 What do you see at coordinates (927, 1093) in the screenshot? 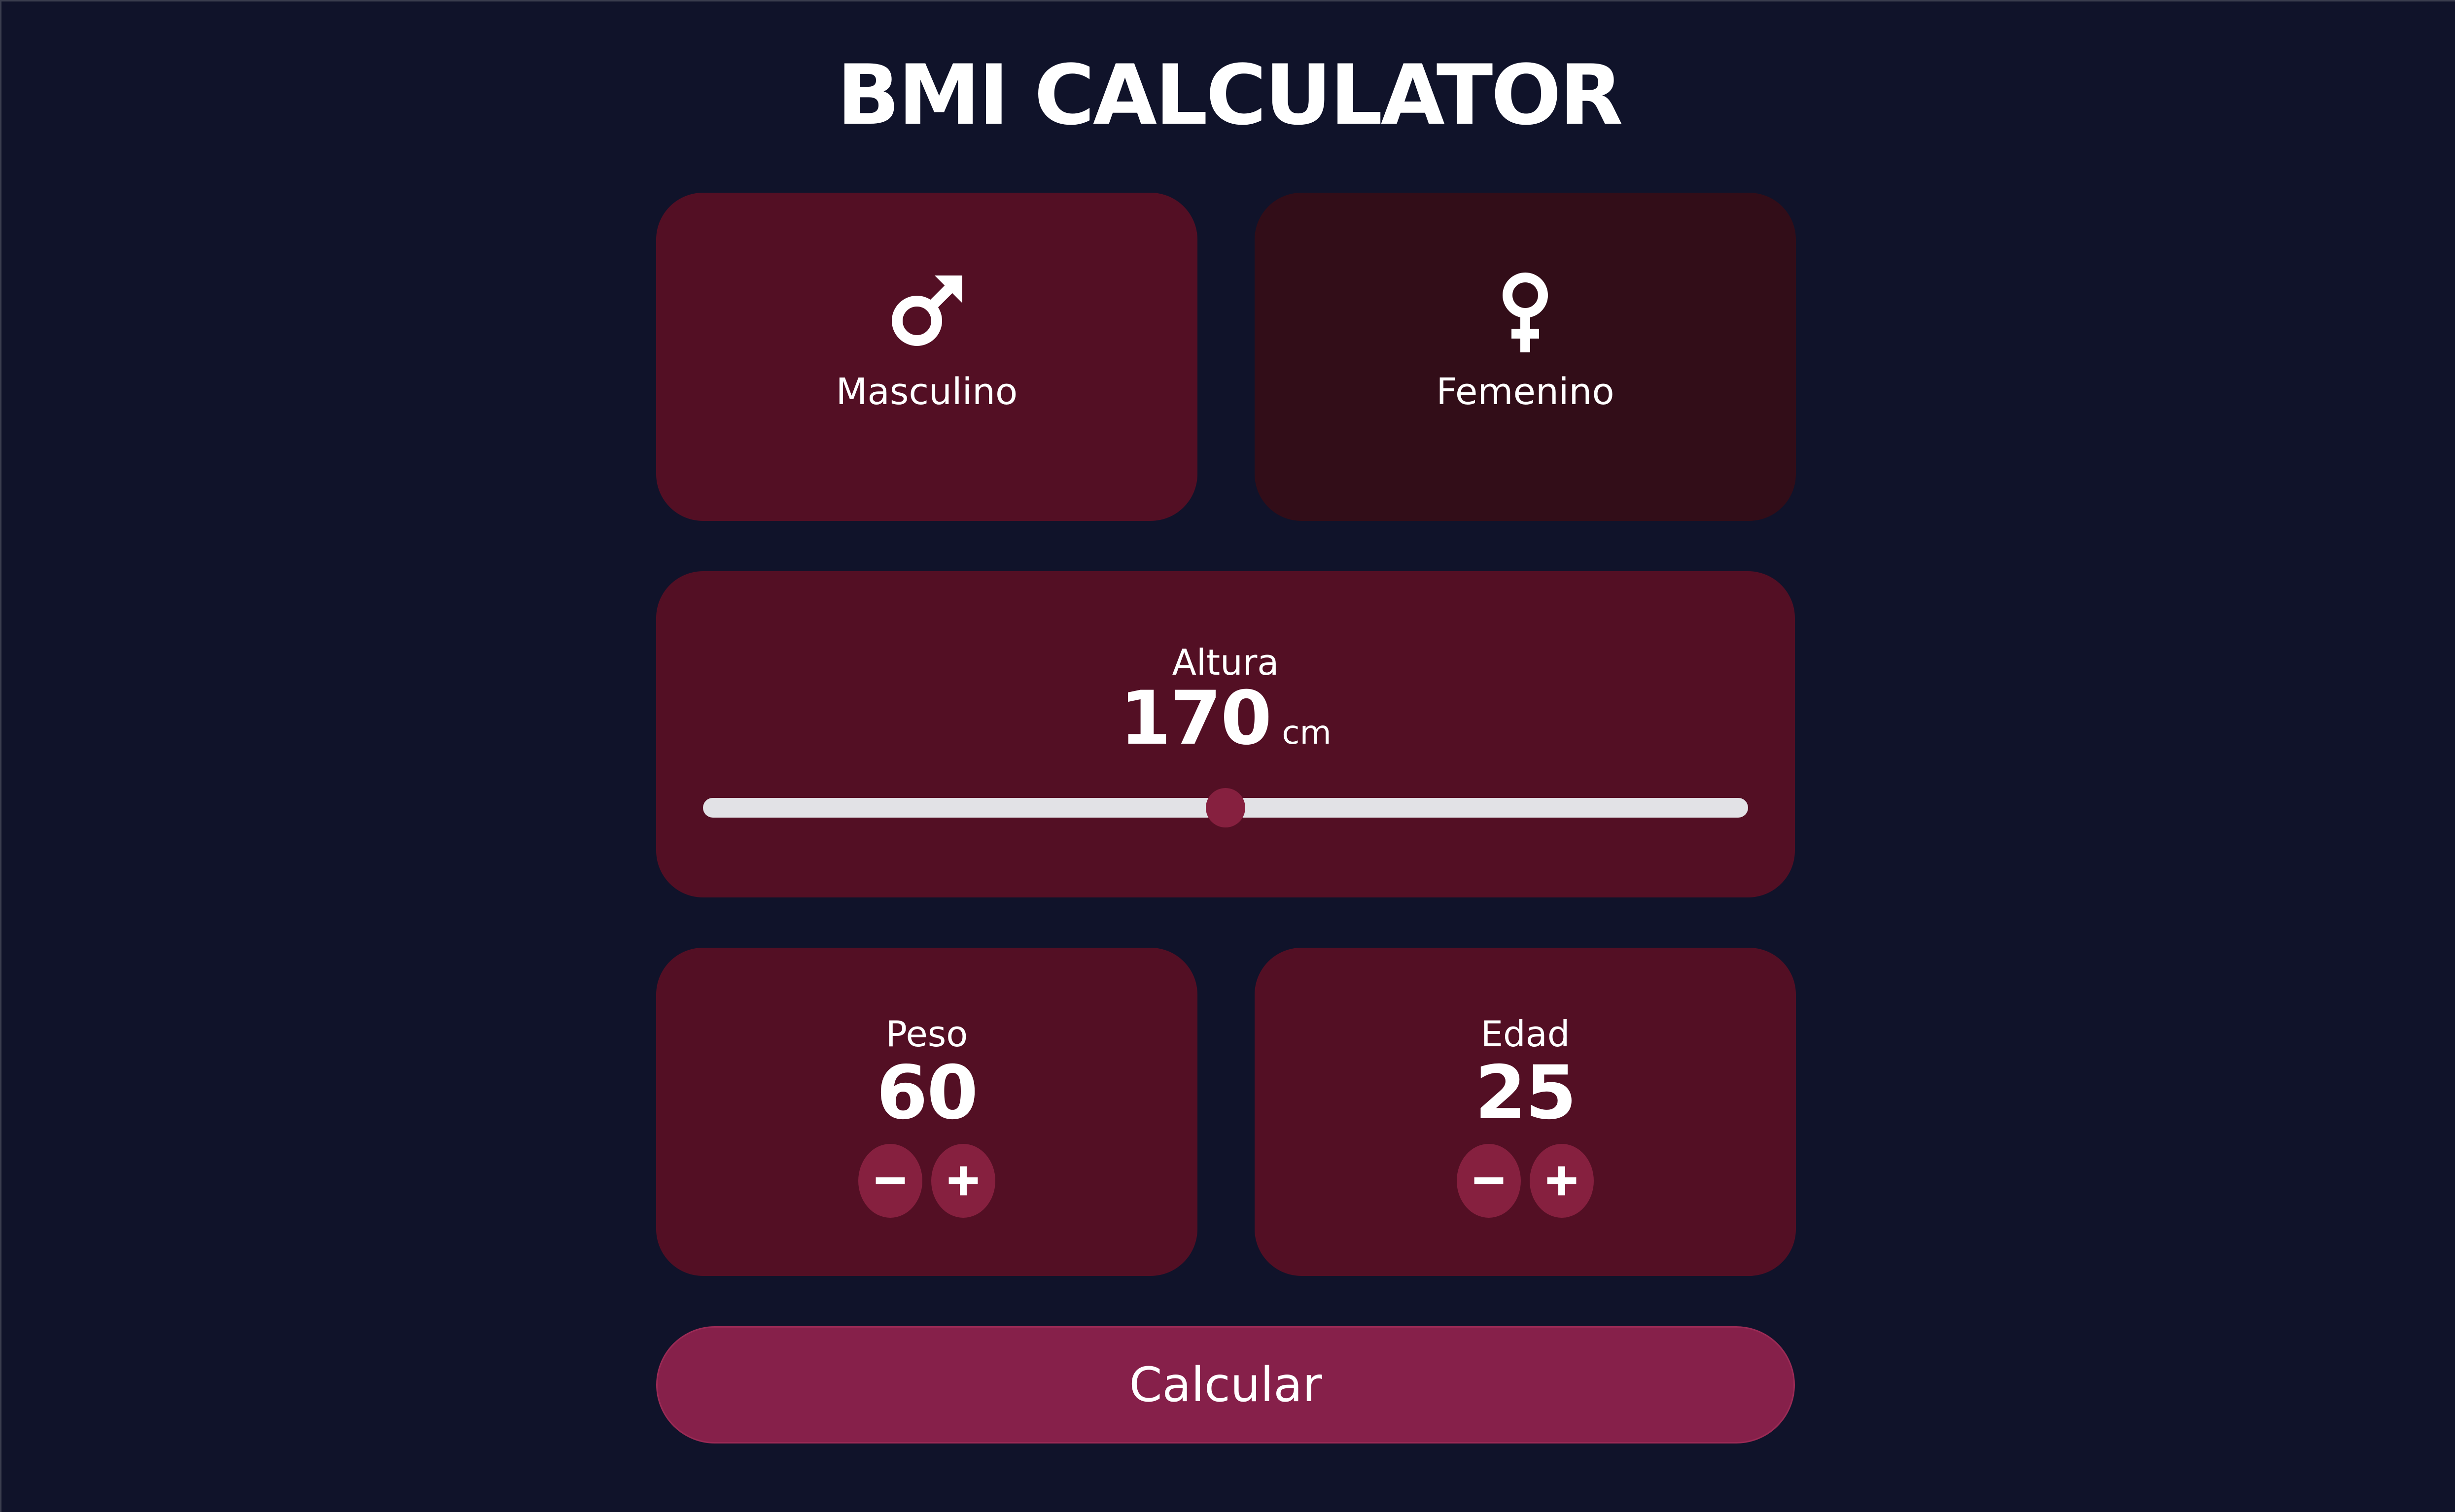
I see `weight-value: 60` at bounding box center [927, 1093].